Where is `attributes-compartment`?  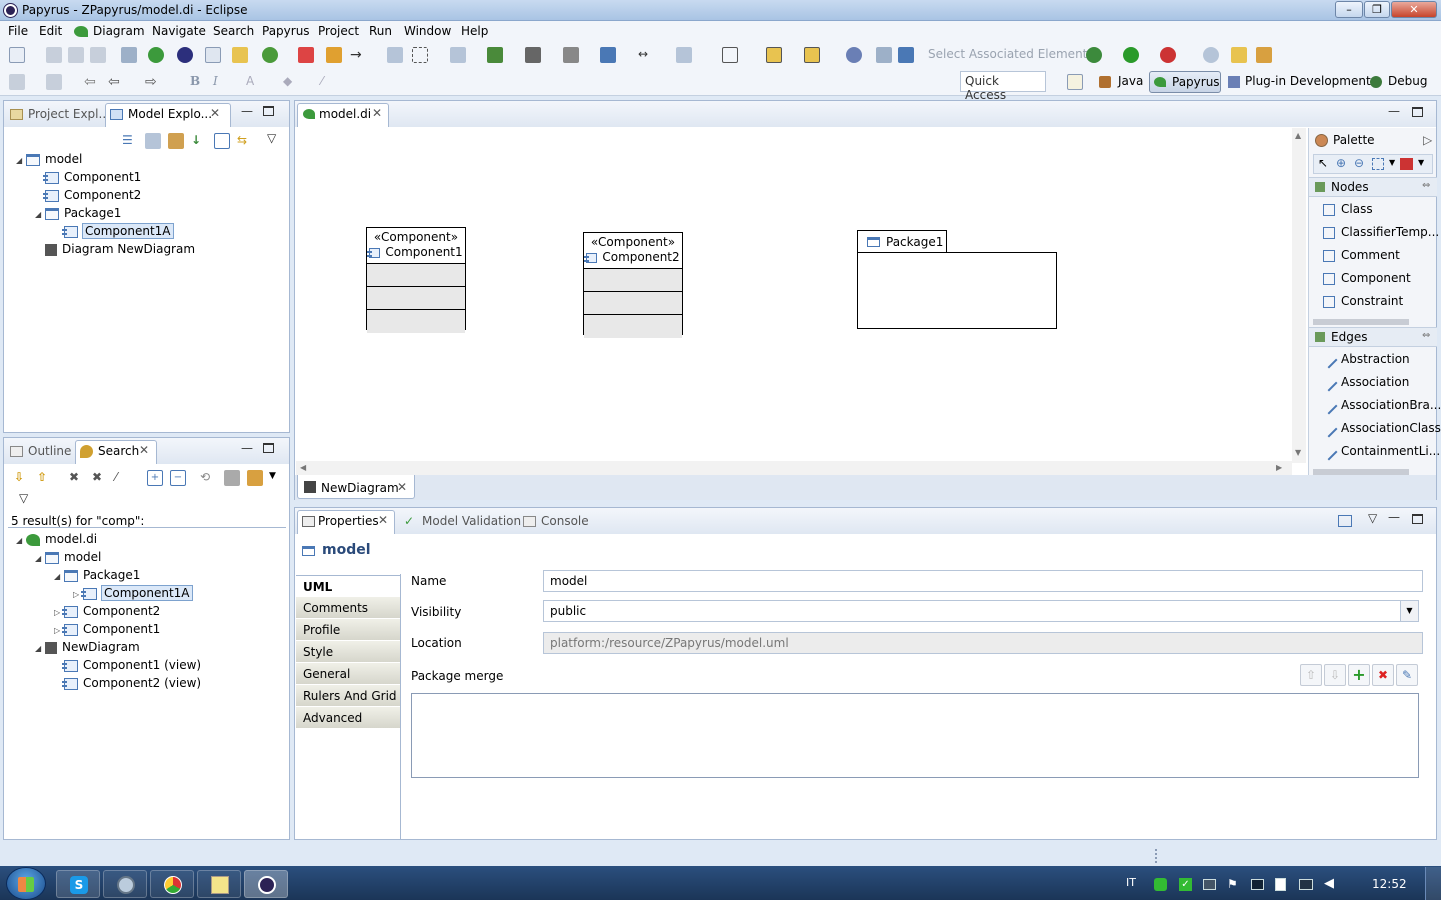
attributes-compartment is located at coordinates (633, 280).